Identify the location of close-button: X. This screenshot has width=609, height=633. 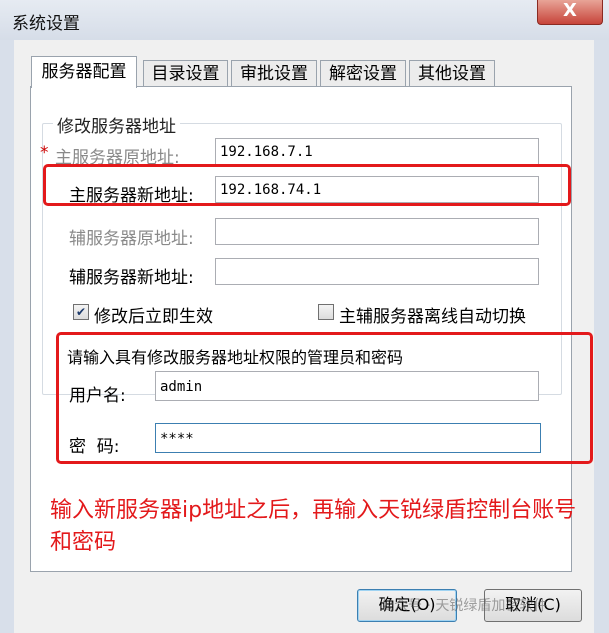
(570, 12).